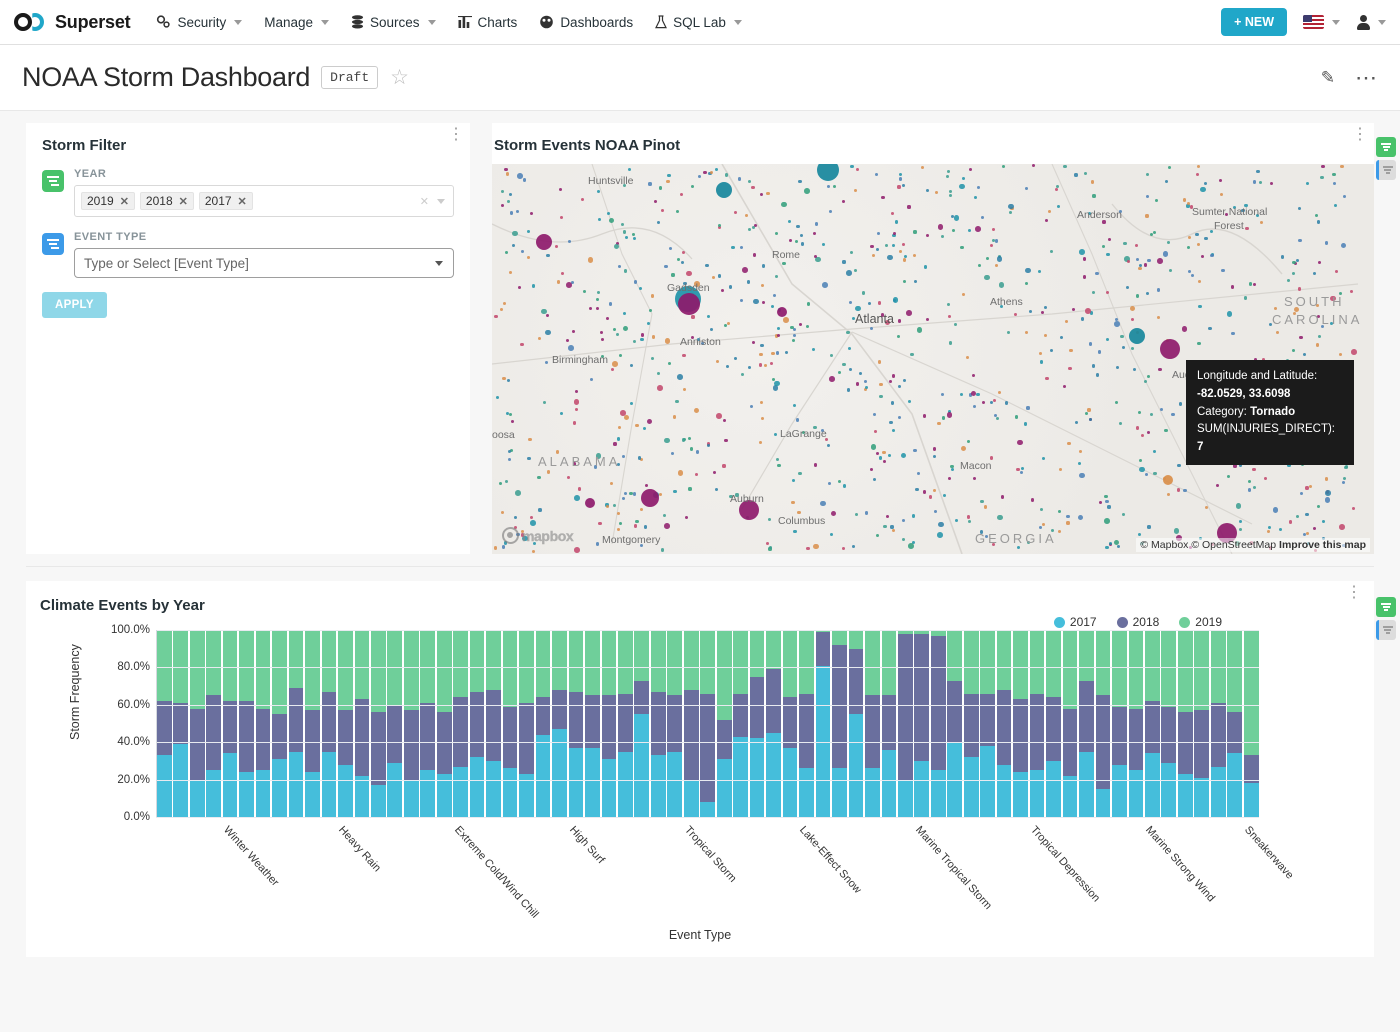 This screenshot has width=1400, height=1032. Describe the element at coordinates (1386, 607) in the screenshot. I see `rail-filter-badge-year` at that location.